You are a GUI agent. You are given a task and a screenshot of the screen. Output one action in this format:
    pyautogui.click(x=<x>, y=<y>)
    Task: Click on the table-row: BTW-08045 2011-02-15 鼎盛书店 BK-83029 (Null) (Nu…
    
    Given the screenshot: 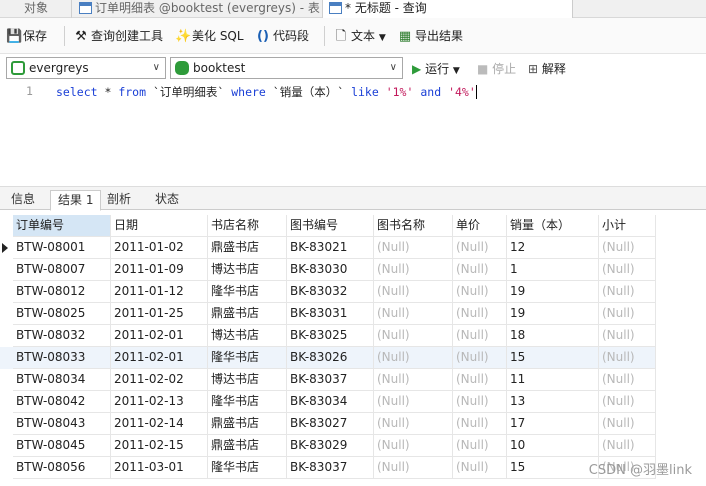 What is the action you would take?
    pyautogui.click(x=328, y=446)
    